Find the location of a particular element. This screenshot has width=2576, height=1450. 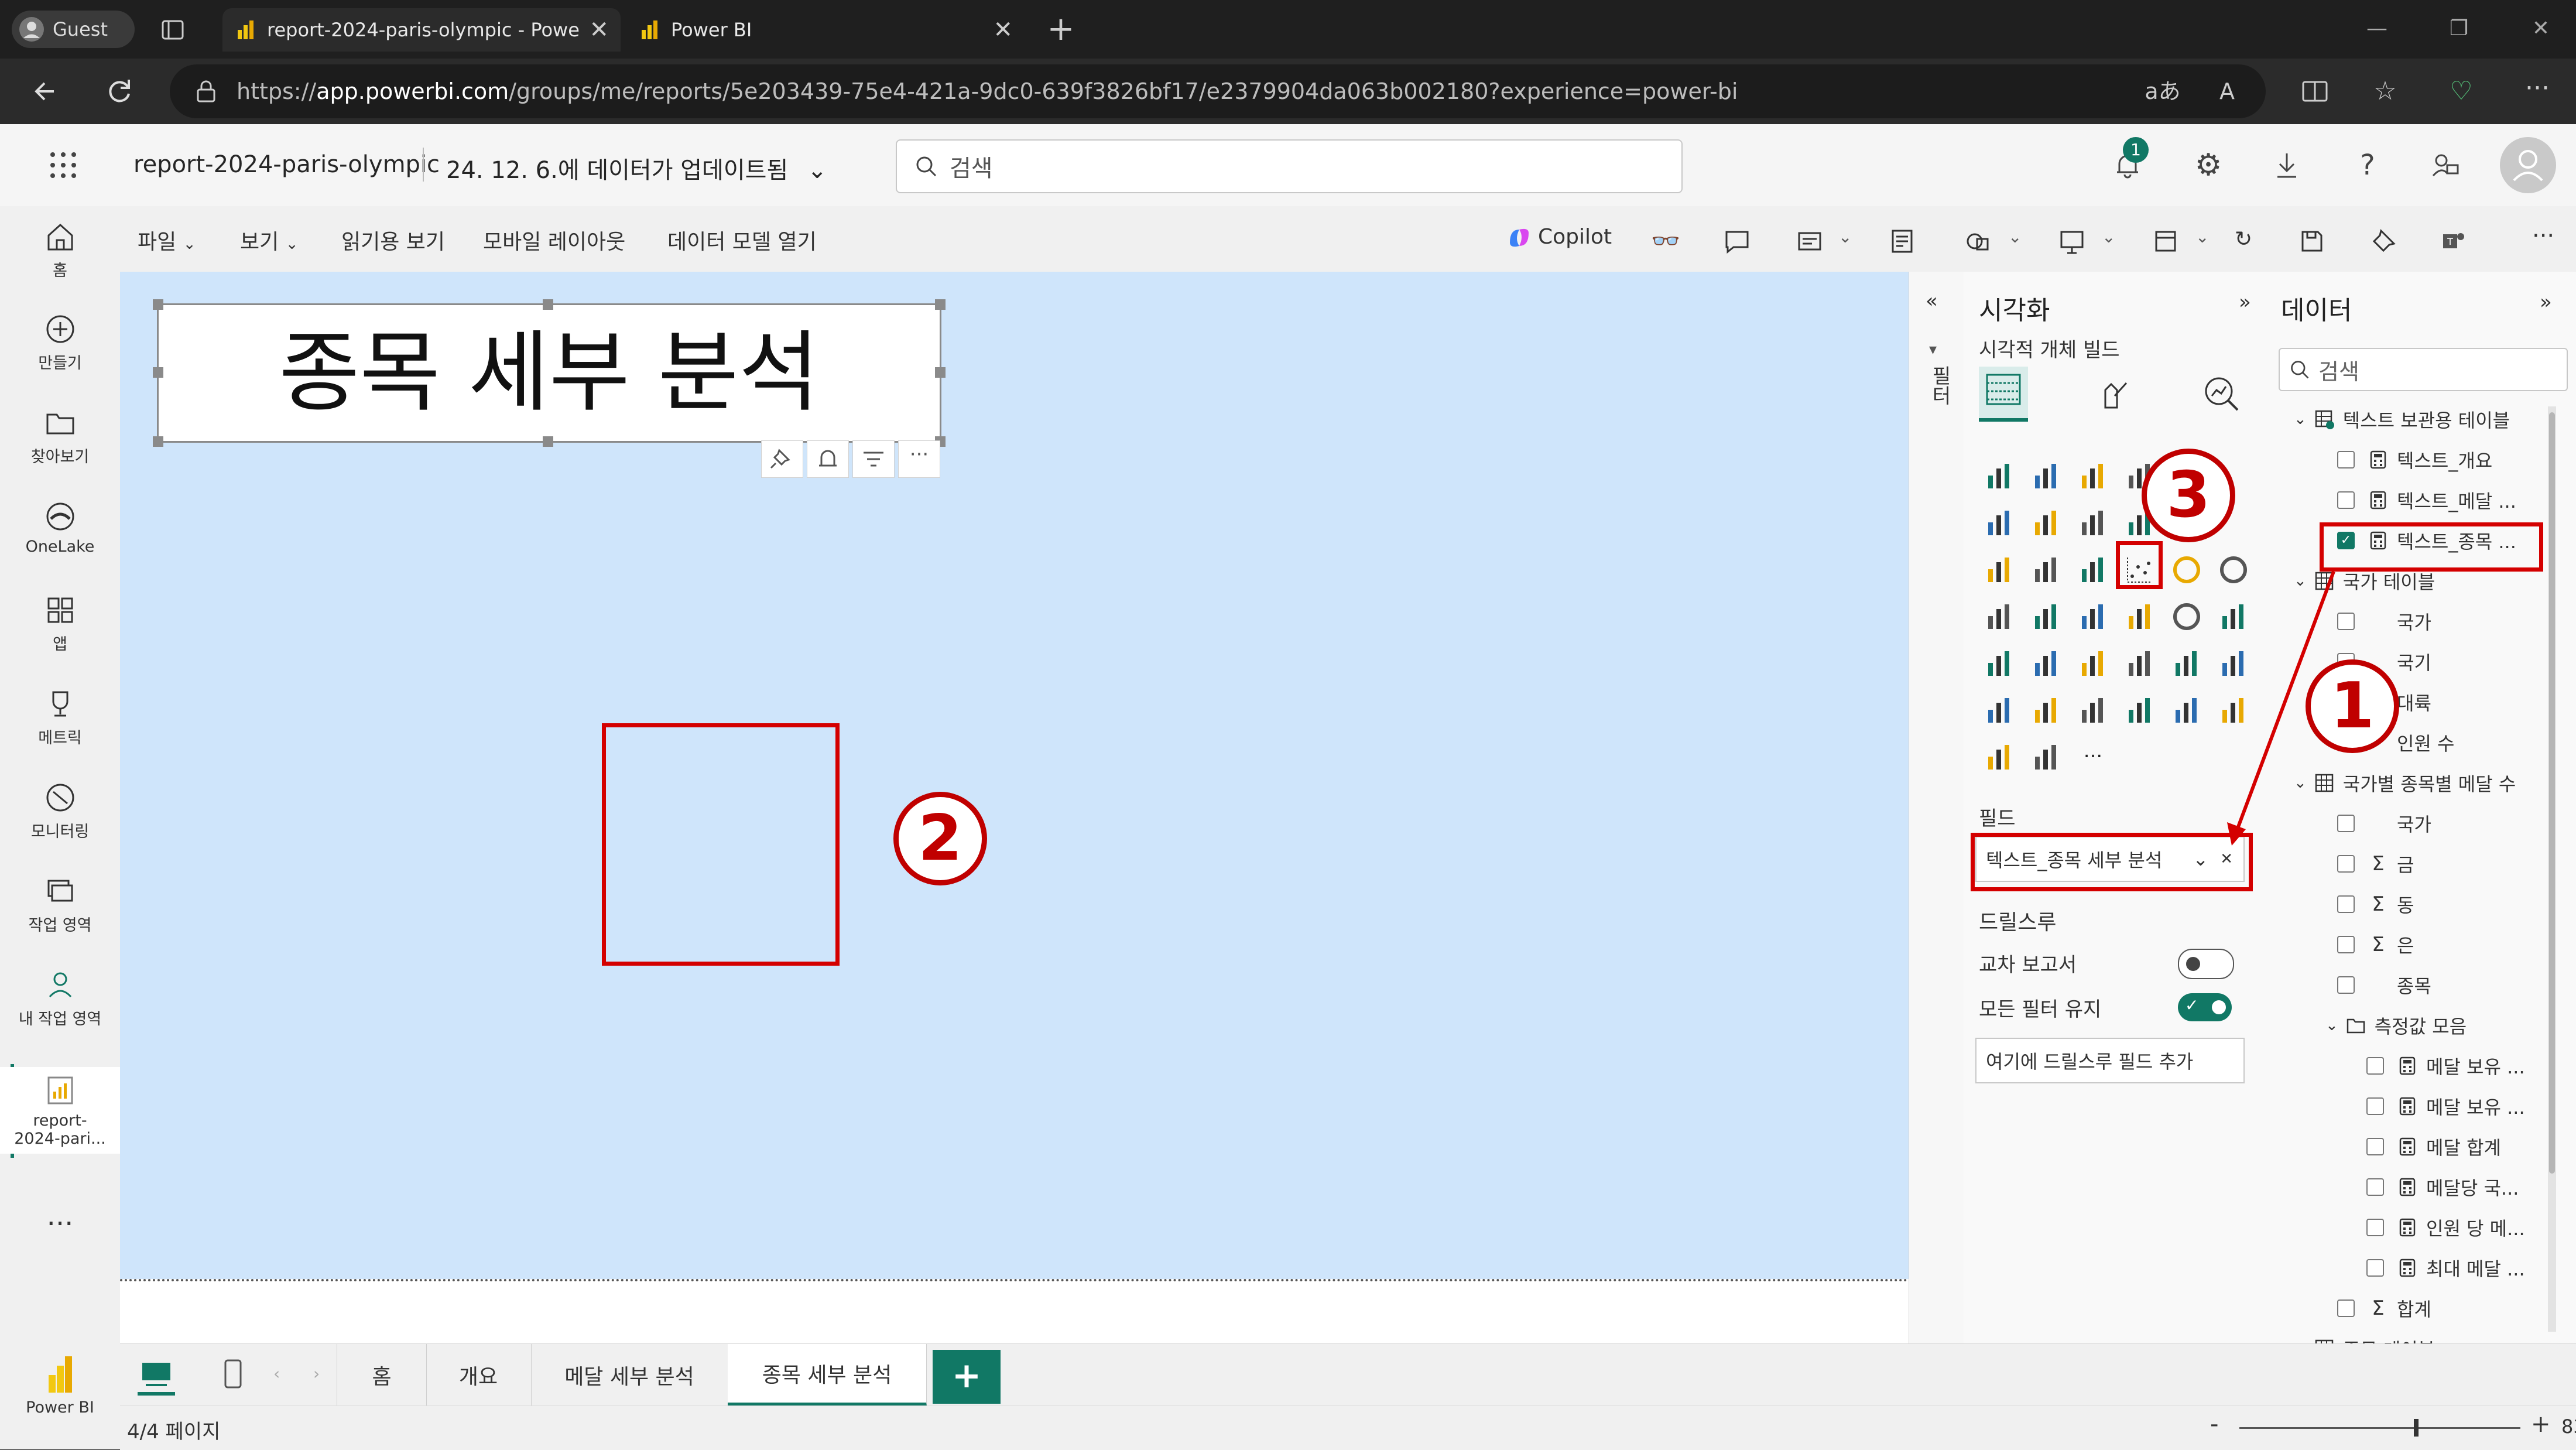

mobile-layout-icon is located at coordinates (233, 1374).